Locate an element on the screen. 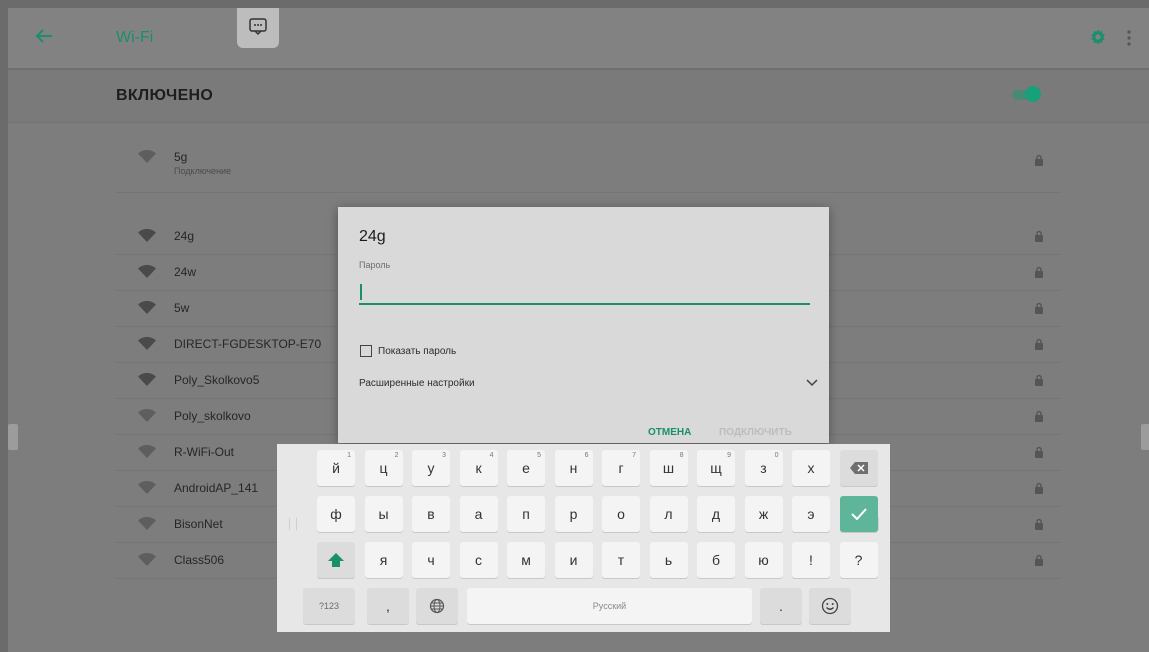 The height and width of the screenshot is (652, 1149). keyboard-grip-left is located at coordinates (293, 524).